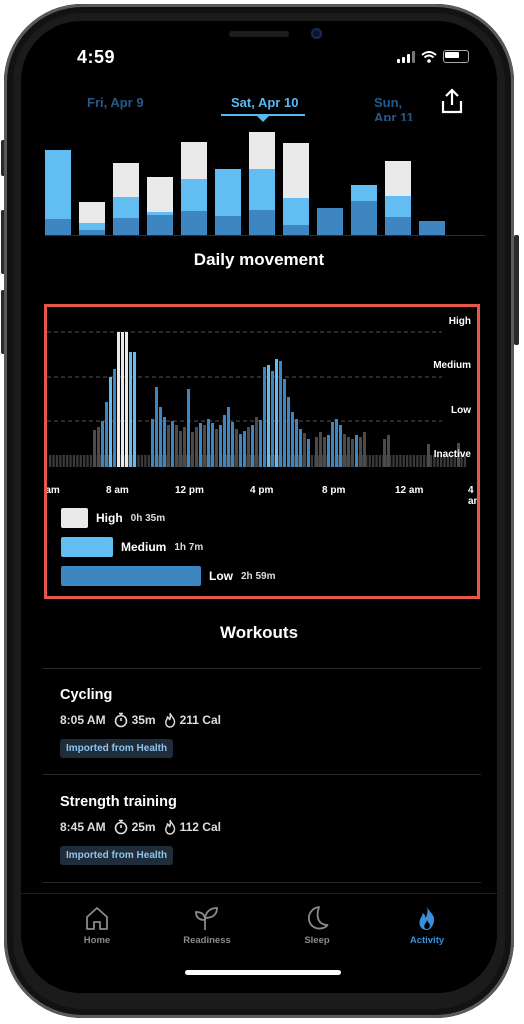  What do you see at coordinates (200, 827) in the screenshot?
I see `workout-calories: 112 Cal` at bounding box center [200, 827].